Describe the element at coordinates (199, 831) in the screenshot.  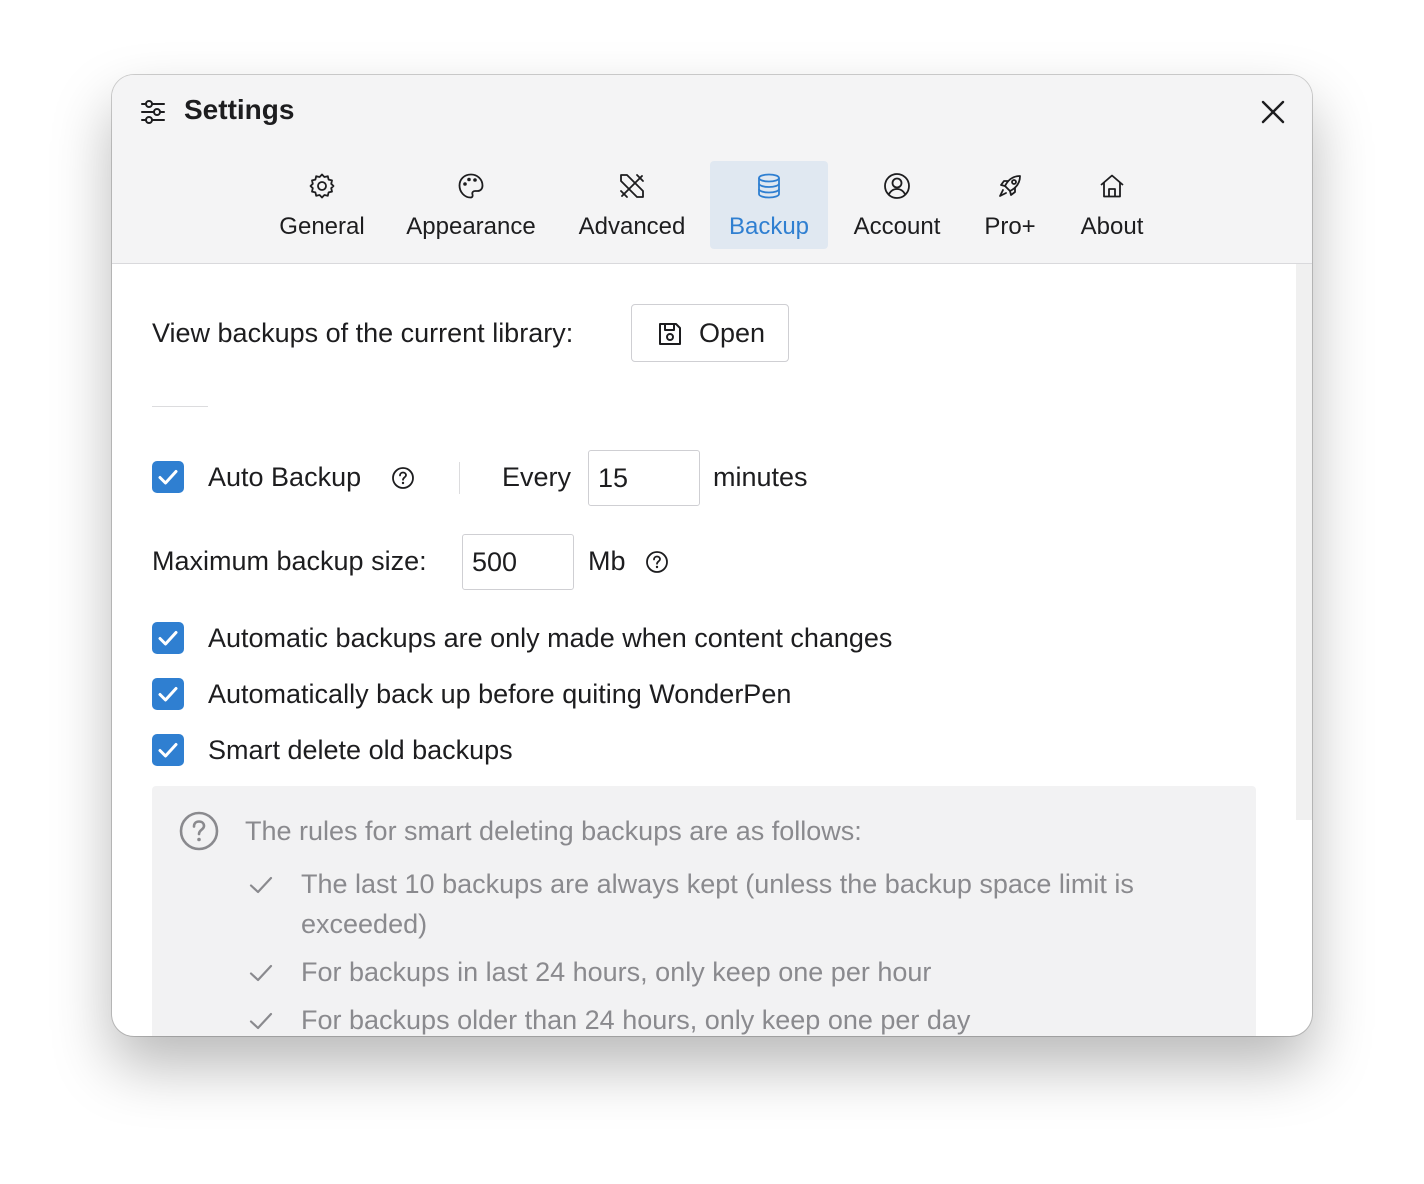
I see `help-circle-icon` at that location.